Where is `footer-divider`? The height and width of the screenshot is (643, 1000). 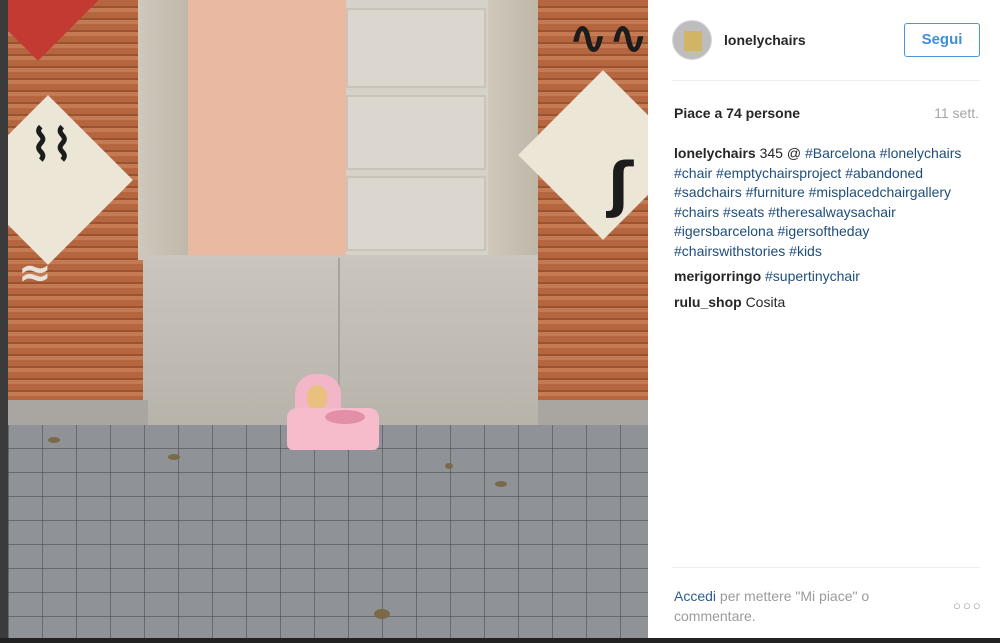
footer-divider is located at coordinates (826, 567).